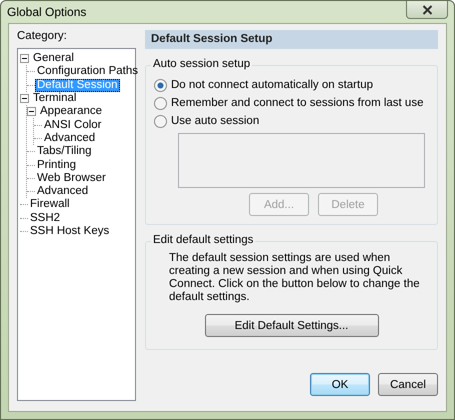 This screenshot has height=420, width=455. What do you see at coordinates (340, 384) in the screenshot?
I see `dialog-button: OK` at bounding box center [340, 384].